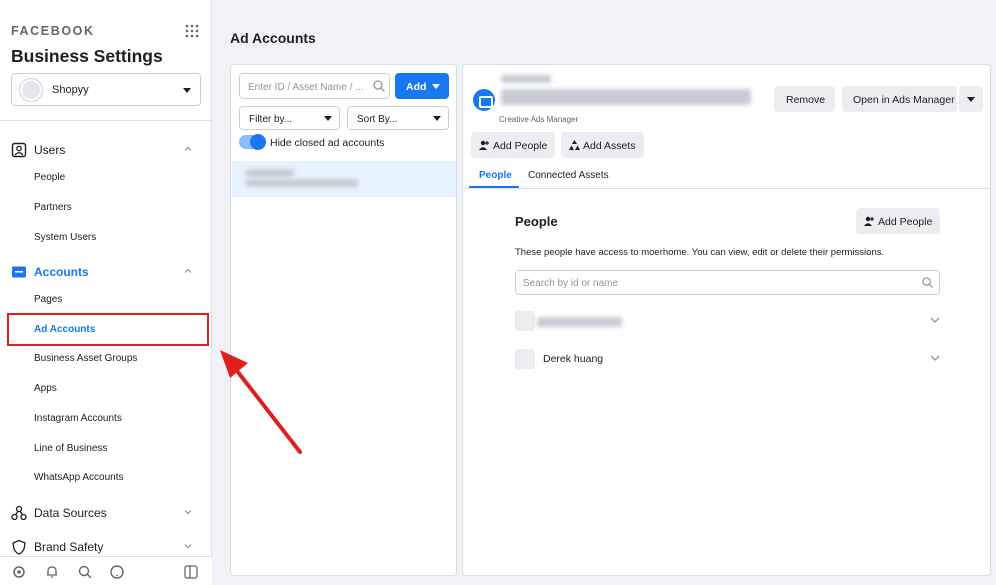 The height and width of the screenshot is (585, 996). What do you see at coordinates (106, 151) in the screenshot?
I see `sidebar-section-users: Users` at bounding box center [106, 151].